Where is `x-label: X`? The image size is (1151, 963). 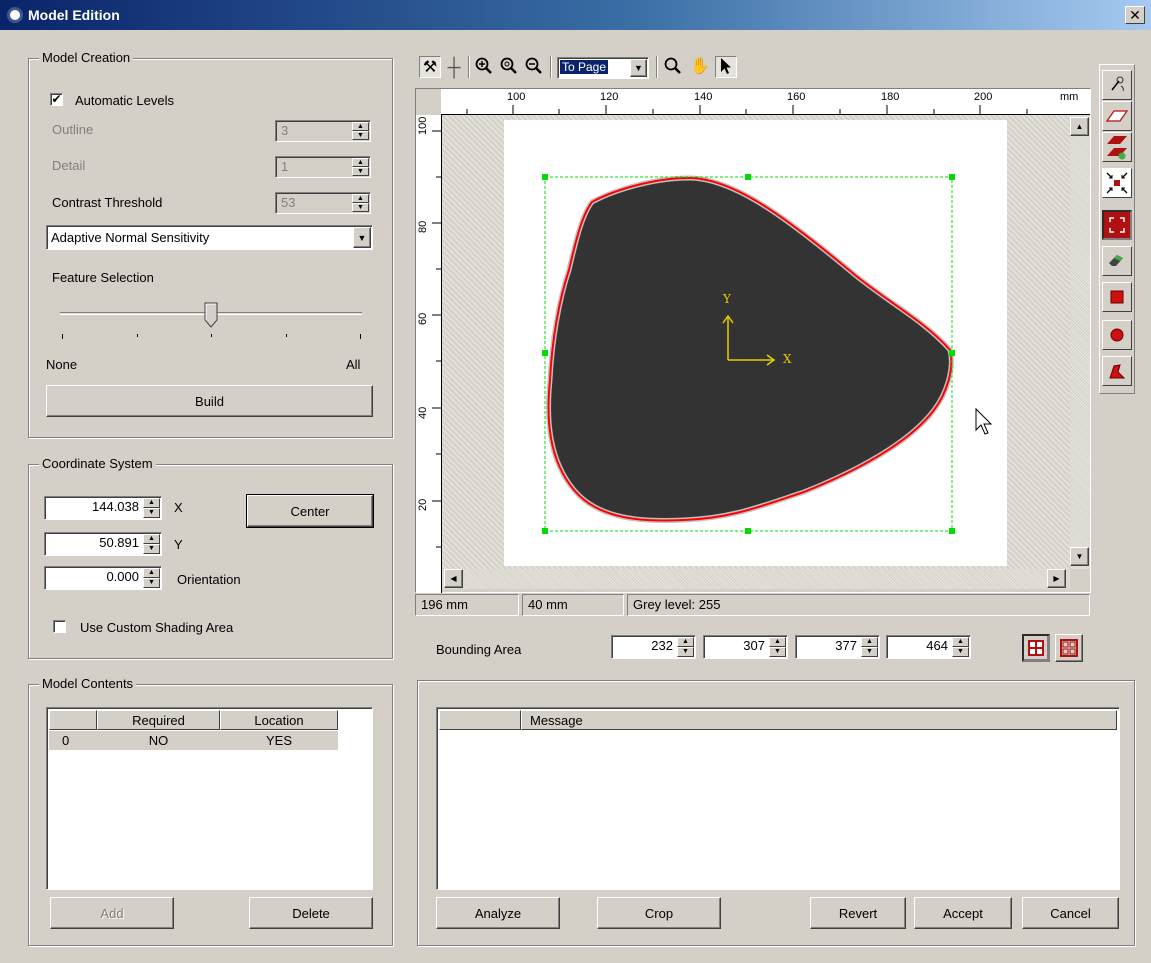 x-label: X is located at coordinates (178, 507).